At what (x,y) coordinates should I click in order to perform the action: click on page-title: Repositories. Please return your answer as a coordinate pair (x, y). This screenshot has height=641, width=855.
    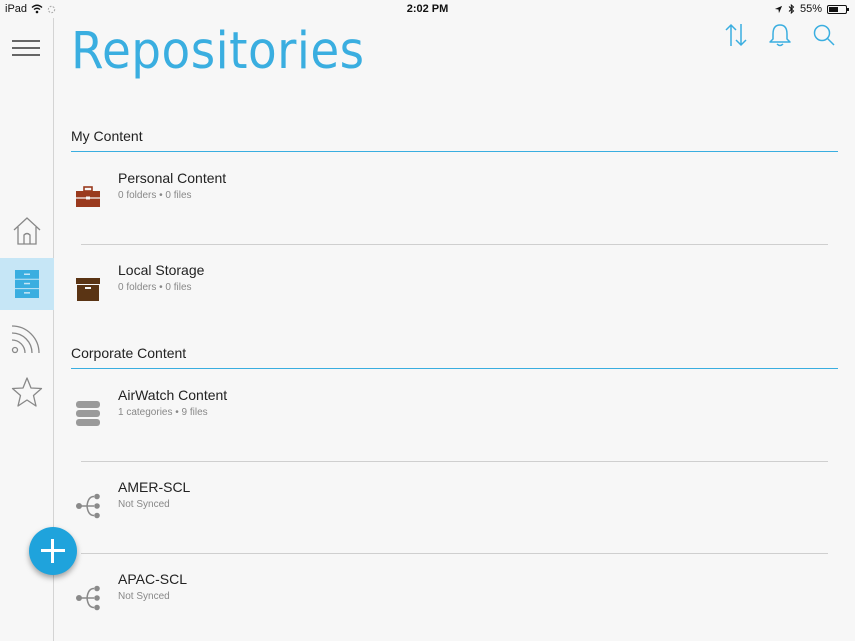
    Looking at the image, I should click on (218, 51).